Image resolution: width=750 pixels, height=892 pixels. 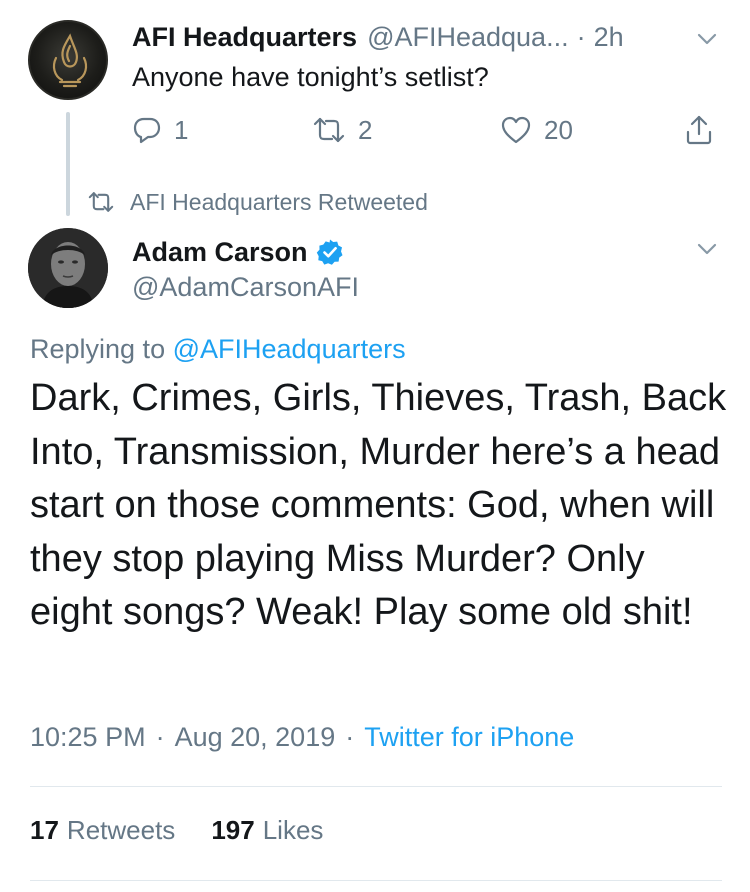 I want to click on tweet-time: 2h, so click(x=609, y=37).